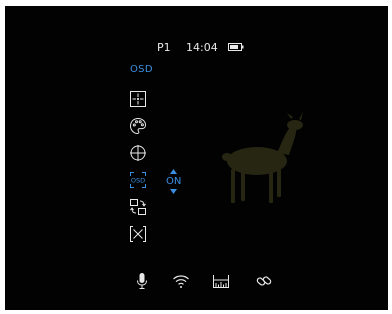  What do you see at coordinates (142, 281) in the screenshot?
I see `microphone-icon` at bounding box center [142, 281].